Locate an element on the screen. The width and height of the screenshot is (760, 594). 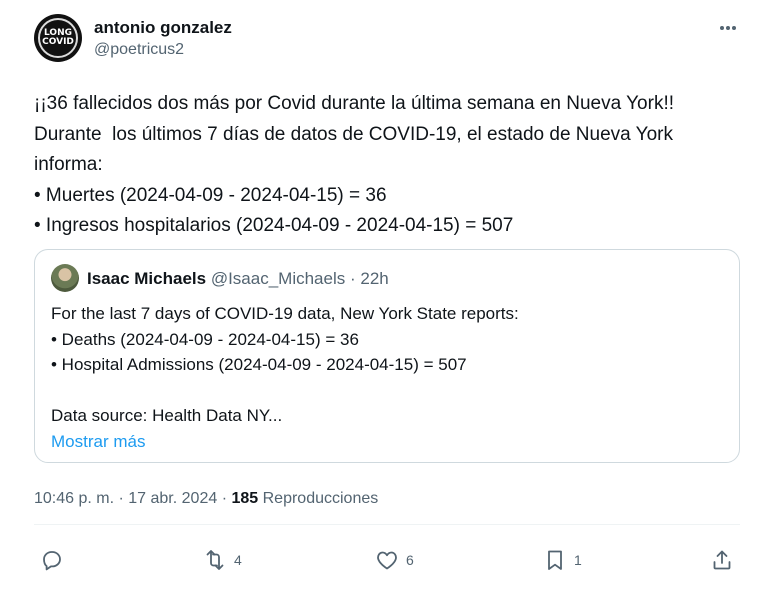
bookmark-count: 1 is located at coordinates (578, 560).